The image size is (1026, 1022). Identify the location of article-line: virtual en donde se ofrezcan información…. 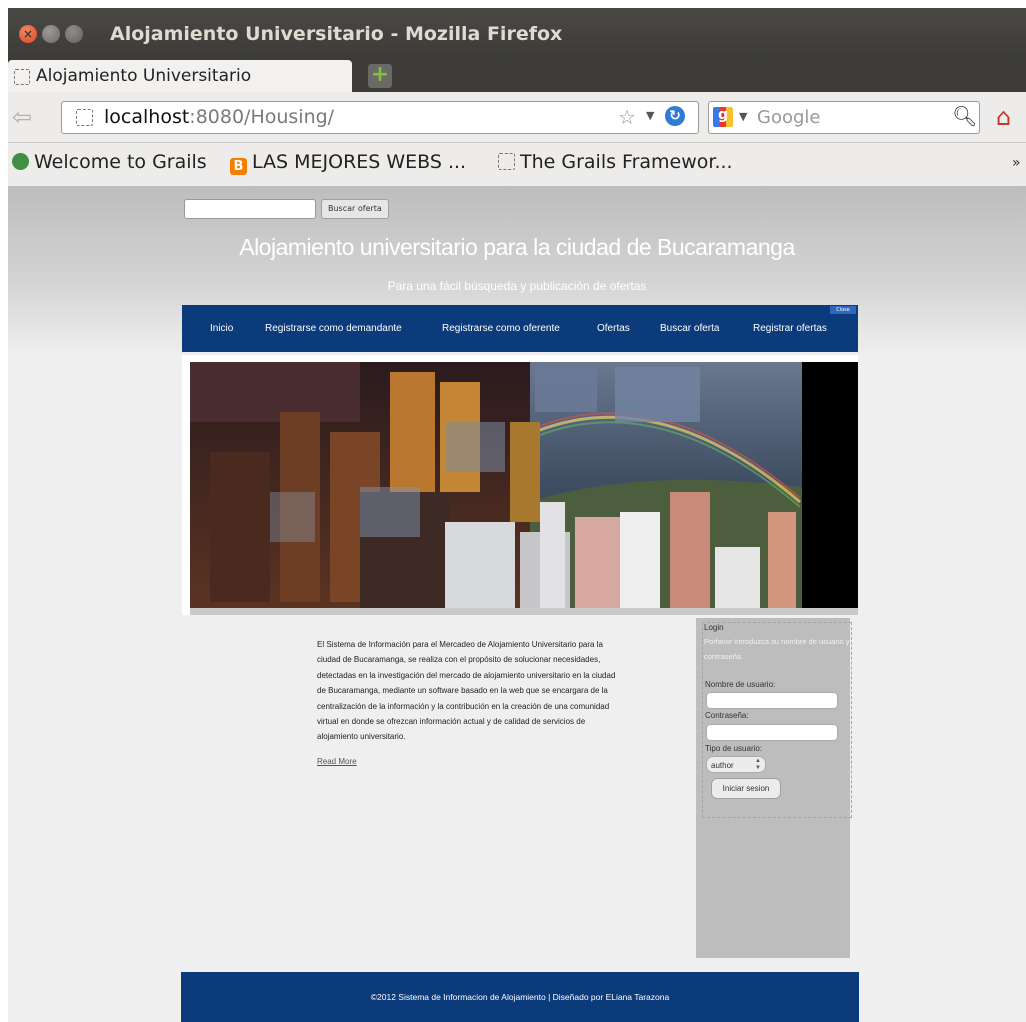
(451, 722).